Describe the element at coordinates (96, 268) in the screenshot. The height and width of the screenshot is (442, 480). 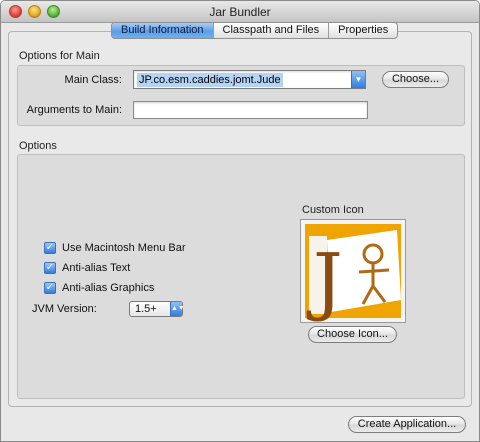
I see `anti-alias-text-label: Anti-alias Text` at that location.